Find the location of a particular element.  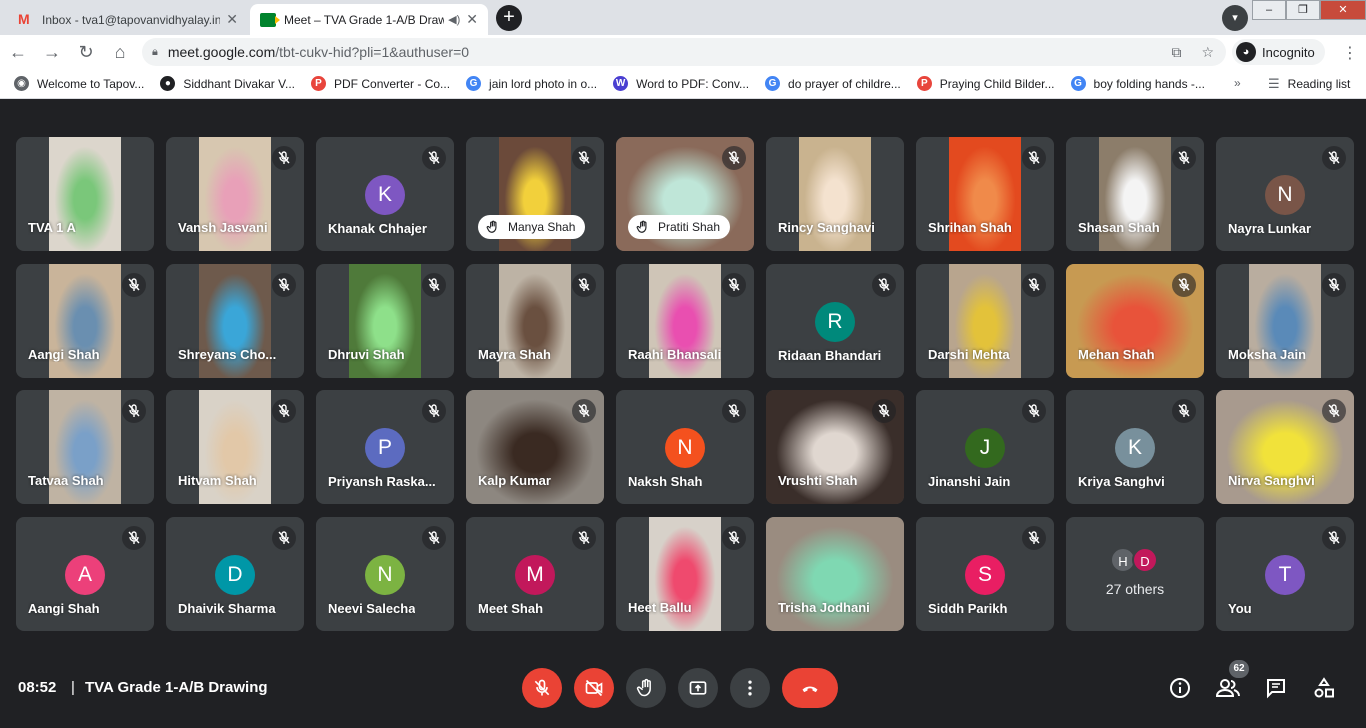

avatar: P is located at coordinates (385, 448).